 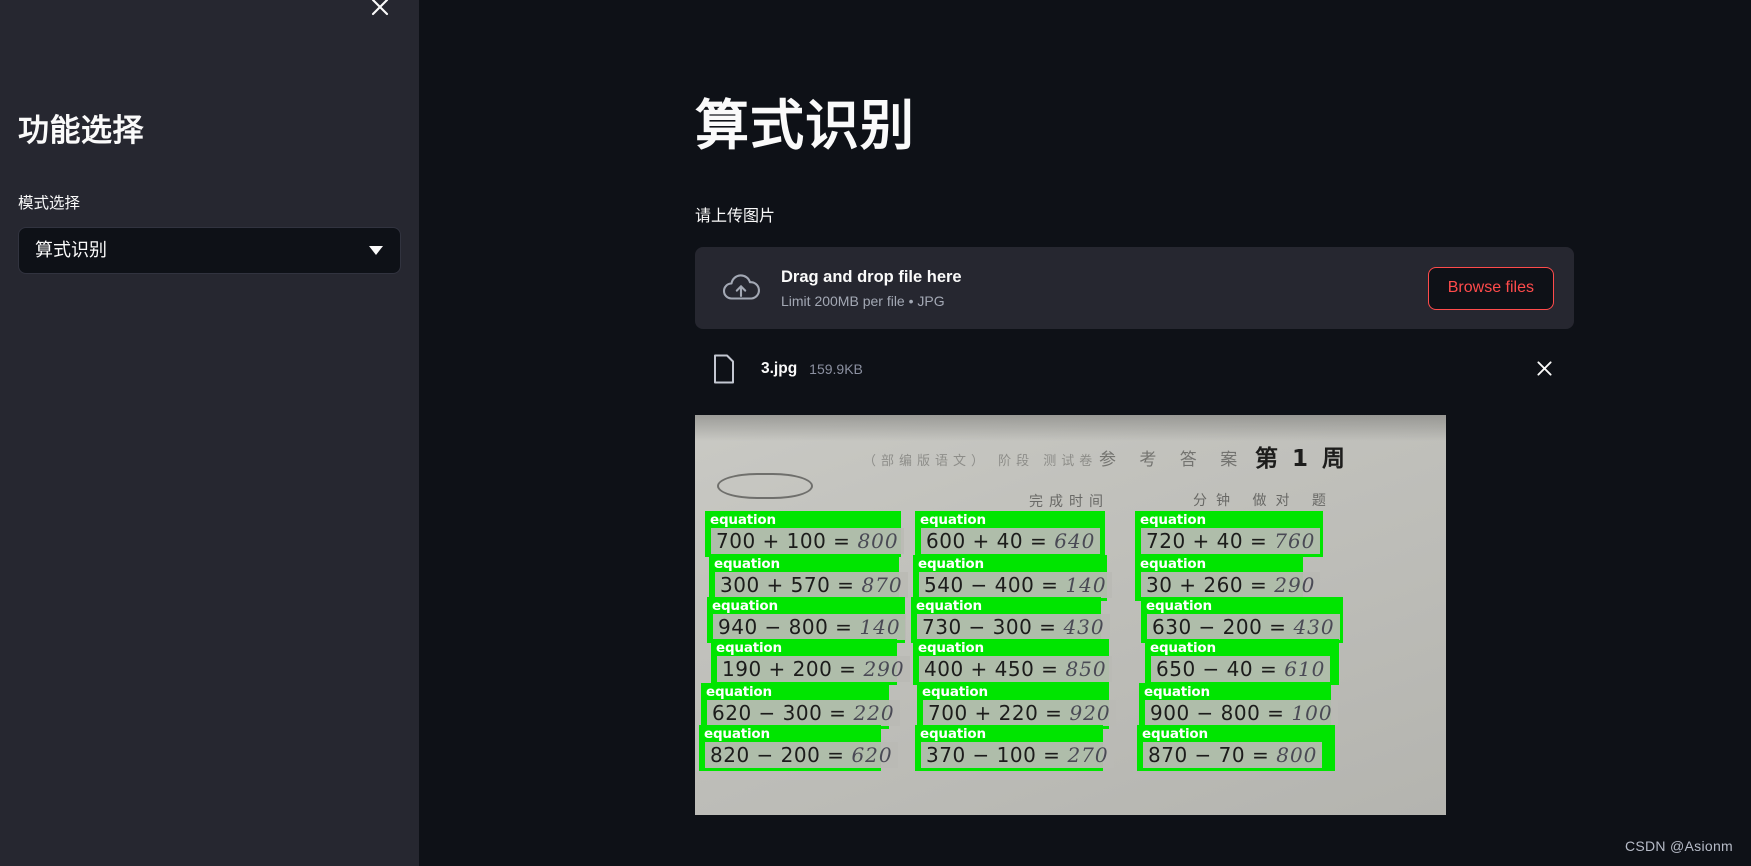 What do you see at coordinates (209, 193) in the screenshot?
I see `sidebar-content: 功能选择 模式选择 算式识别` at bounding box center [209, 193].